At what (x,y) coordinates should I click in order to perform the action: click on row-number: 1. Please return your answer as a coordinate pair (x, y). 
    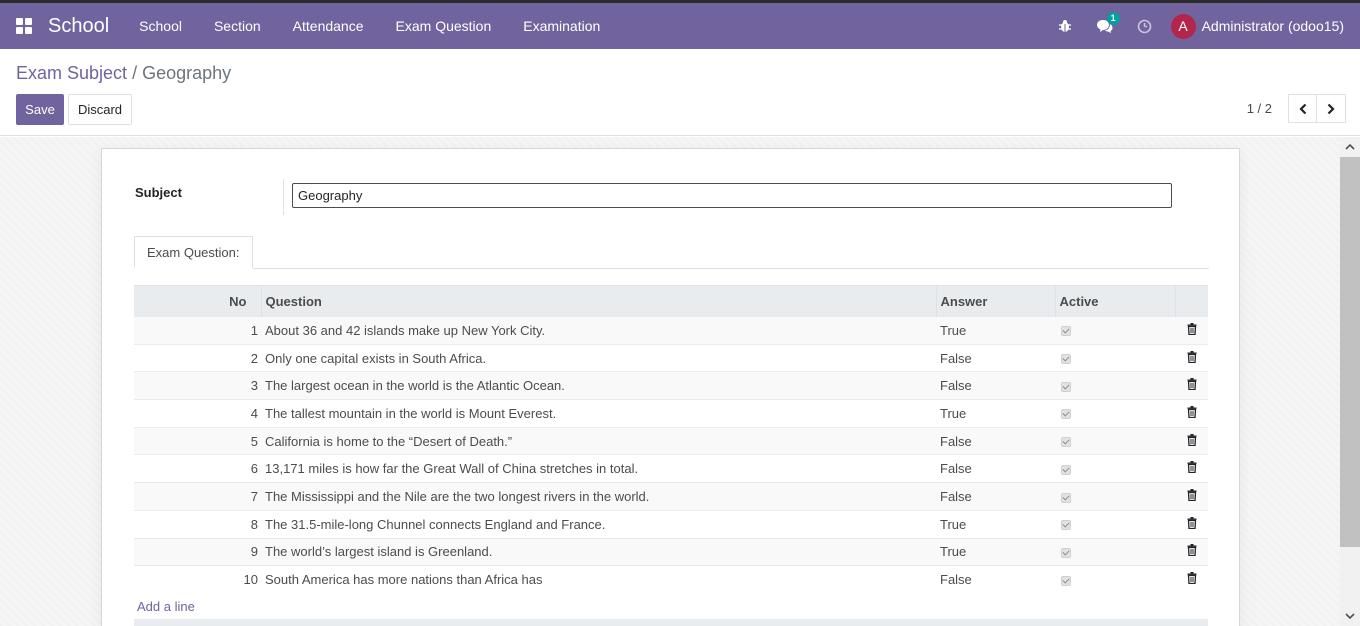
    Looking at the image, I should click on (197, 330).